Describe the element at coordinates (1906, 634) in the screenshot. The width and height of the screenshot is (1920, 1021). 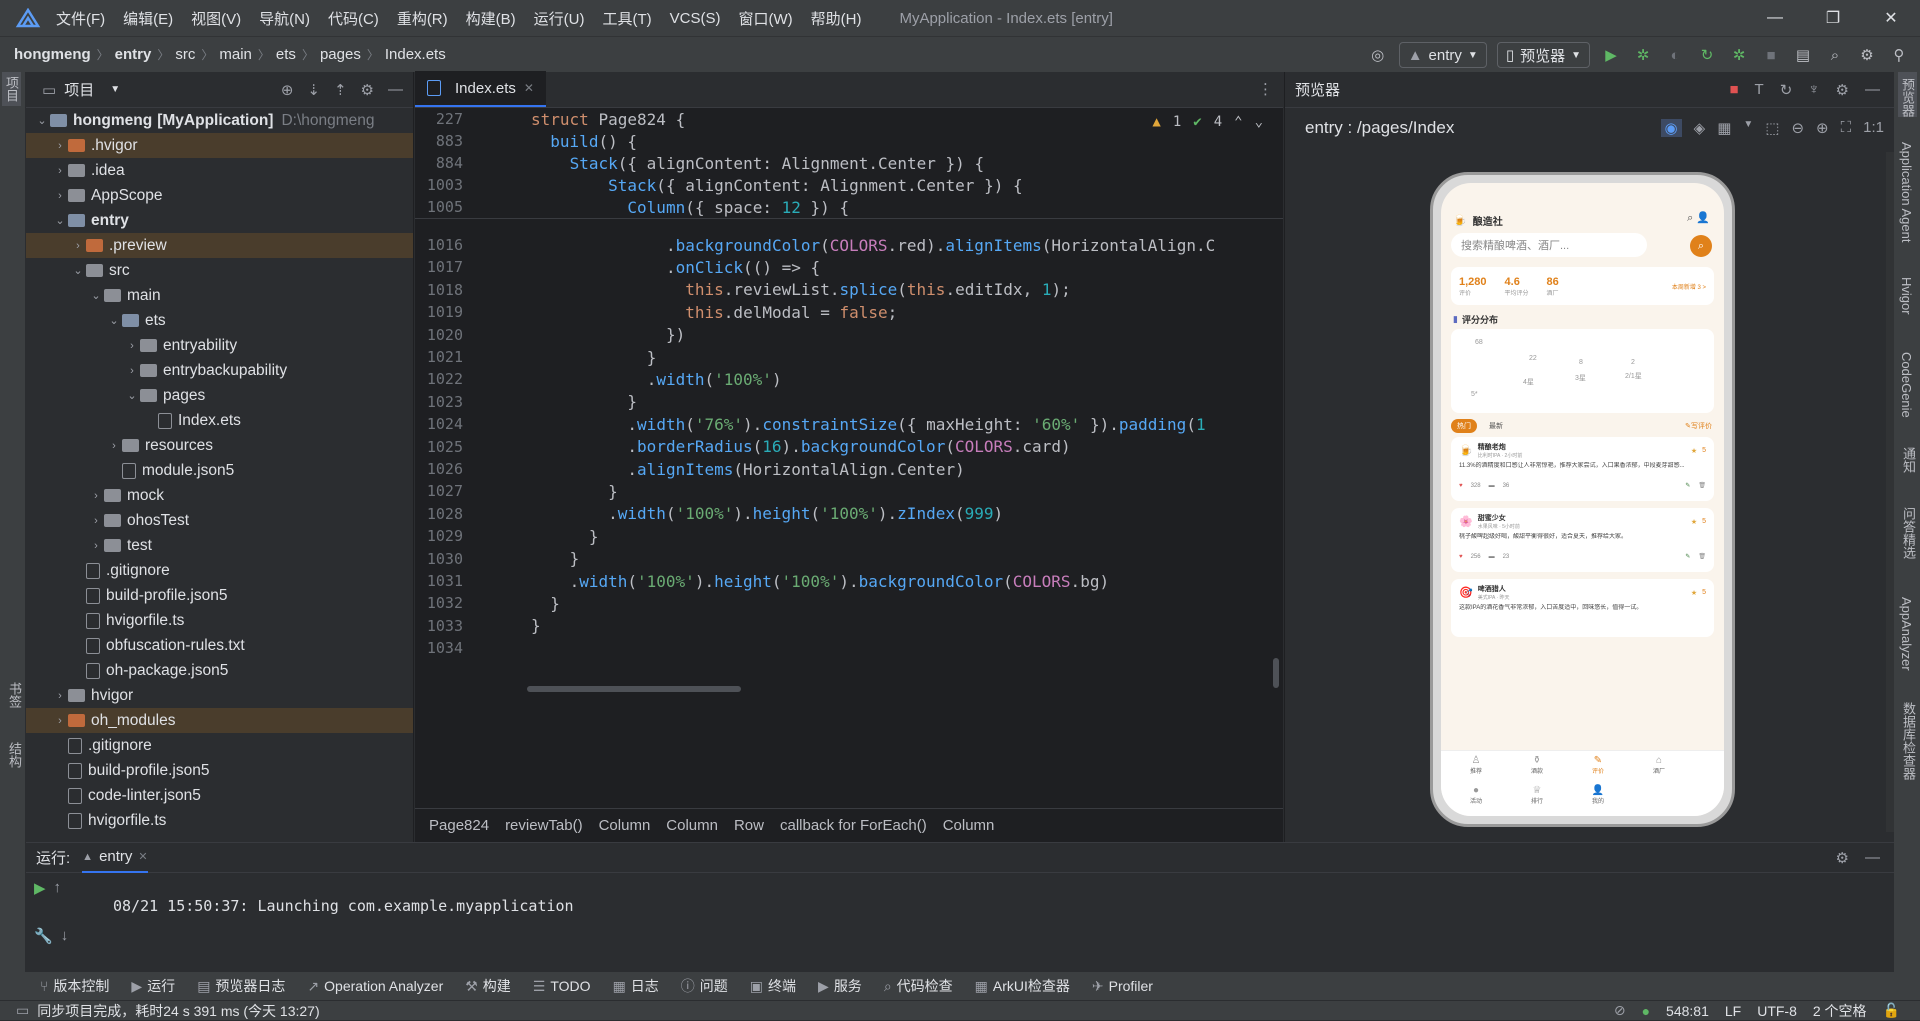
I see `appanalyzer-stripe-button: AppAnalyzer` at that location.